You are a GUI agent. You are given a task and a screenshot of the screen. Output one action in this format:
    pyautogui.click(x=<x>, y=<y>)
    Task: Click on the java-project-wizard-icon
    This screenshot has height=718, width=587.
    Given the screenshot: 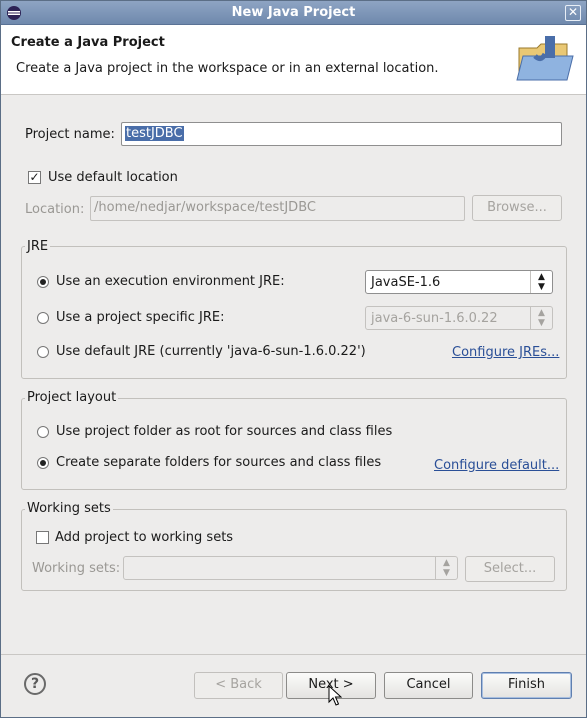 What is the action you would take?
    pyautogui.click(x=545, y=58)
    